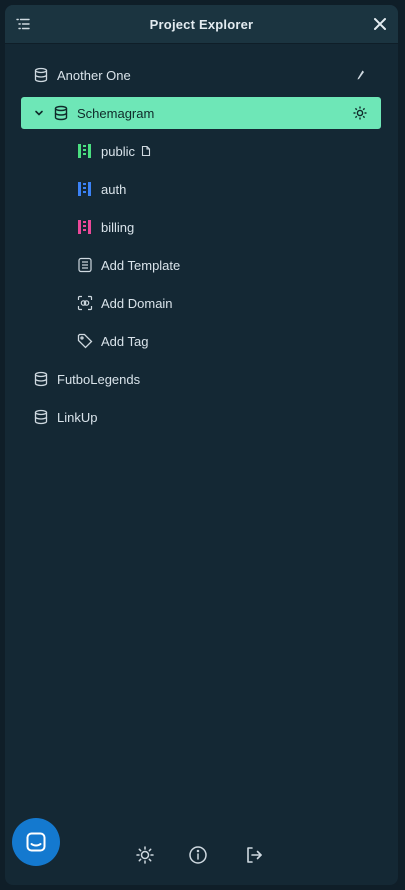 The height and width of the screenshot is (890, 405). What do you see at coordinates (201, 379) in the screenshot?
I see `project-item-futbolegends: FutboLegends` at bounding box center [201, 379].